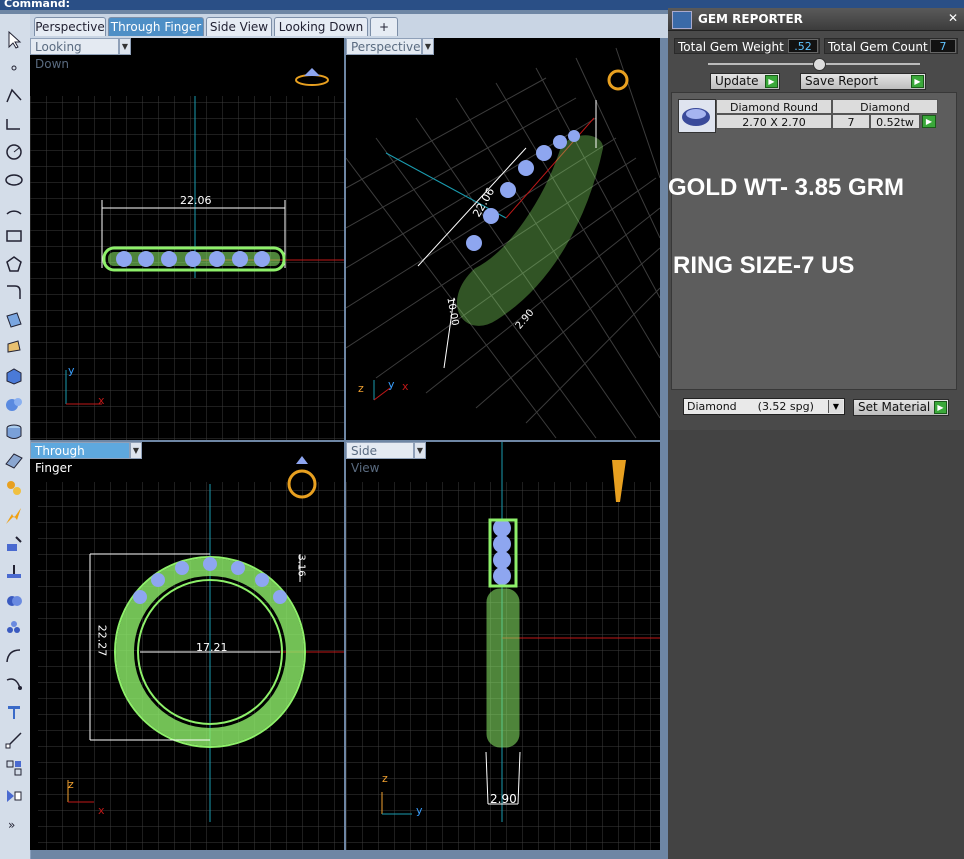 The width and height of the screenshot is (964, 859). What do you see at coordinates (14, 180) in the screenshot?
I see `ellipse-icon` at bounding box center [14, 180].